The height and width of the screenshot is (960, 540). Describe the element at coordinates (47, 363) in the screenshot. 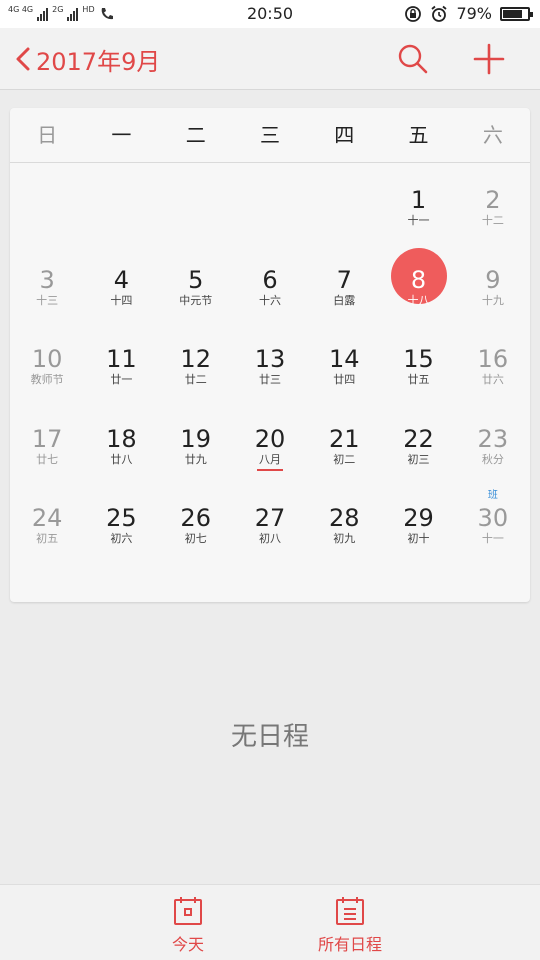

I see `day-cell: 10 教师节` at that location.